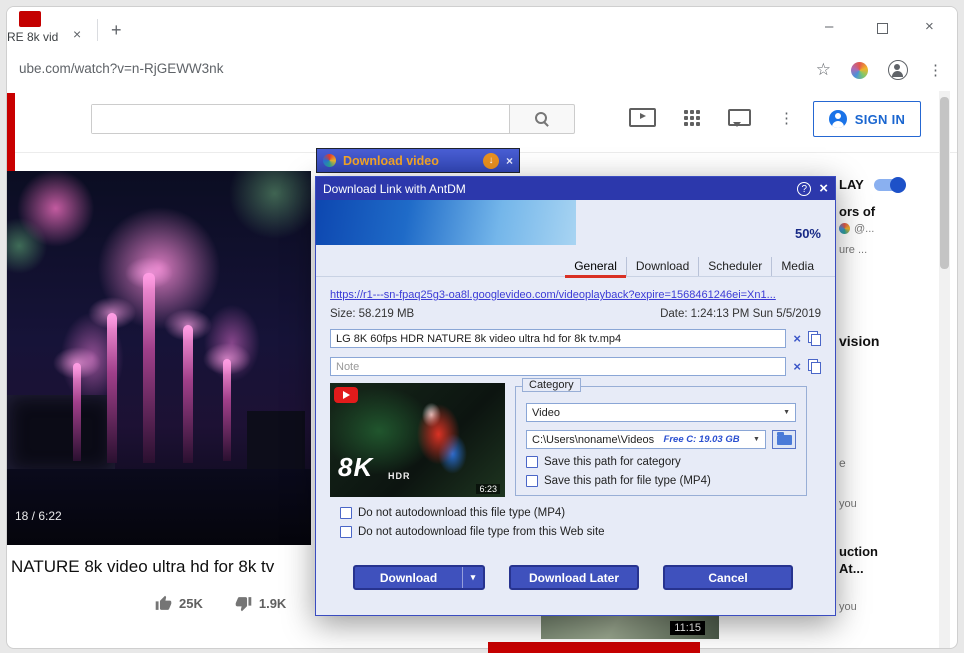 This screenshot has height=653, width=964. Describe the element at coordinates (77, 34) in the screenshot. I see `tab-close-icon: ×` at that location.